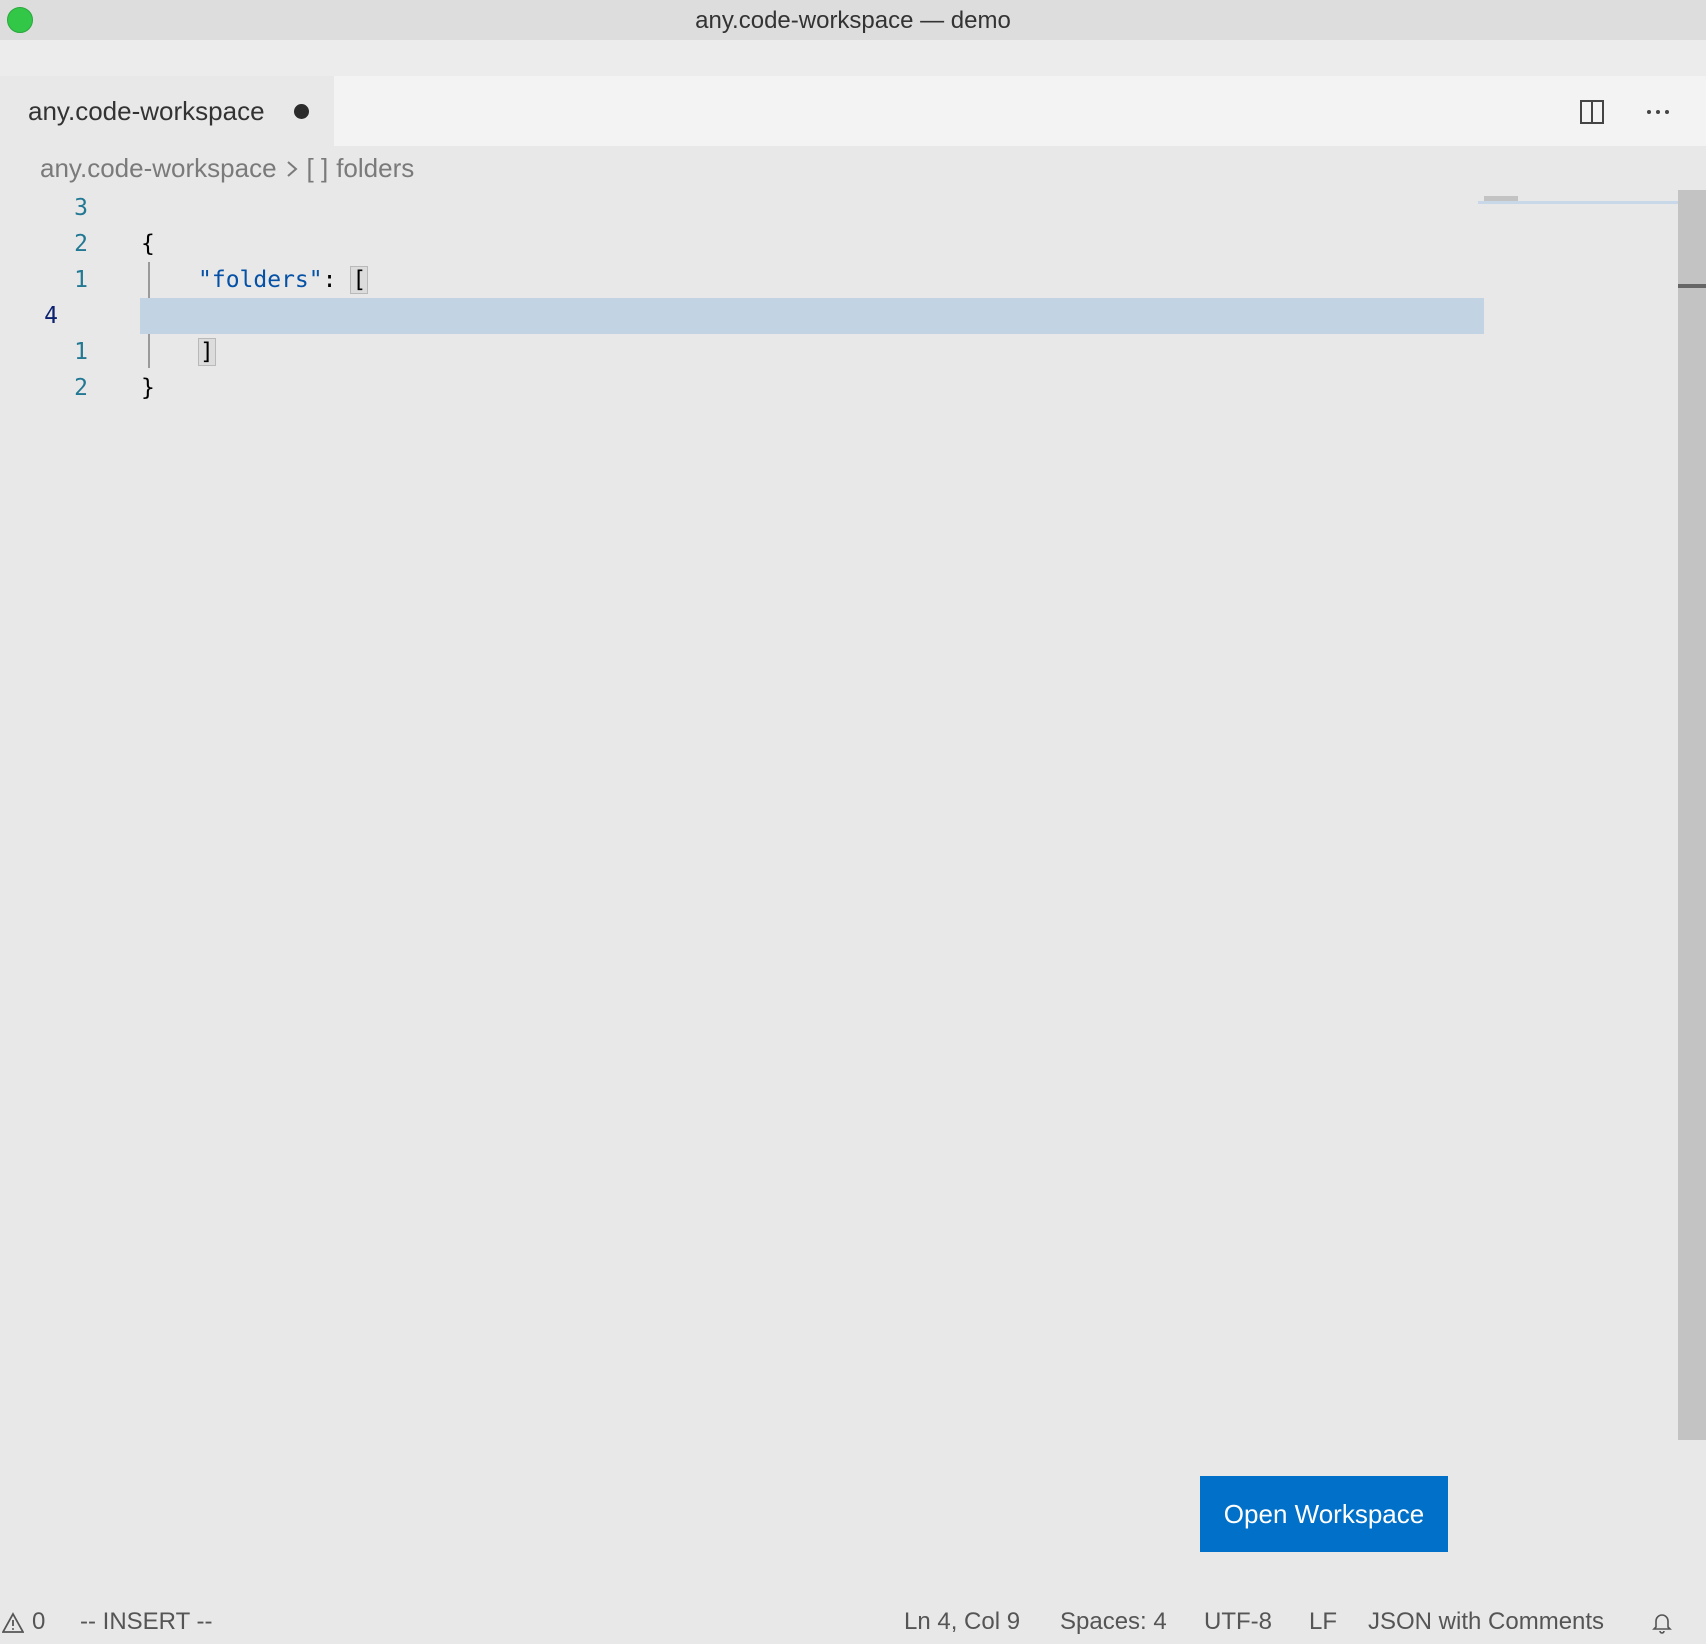  Describe the element at coordinates (1692, 815) in the screenshot. I see `vertical-scrollbar` at that location.